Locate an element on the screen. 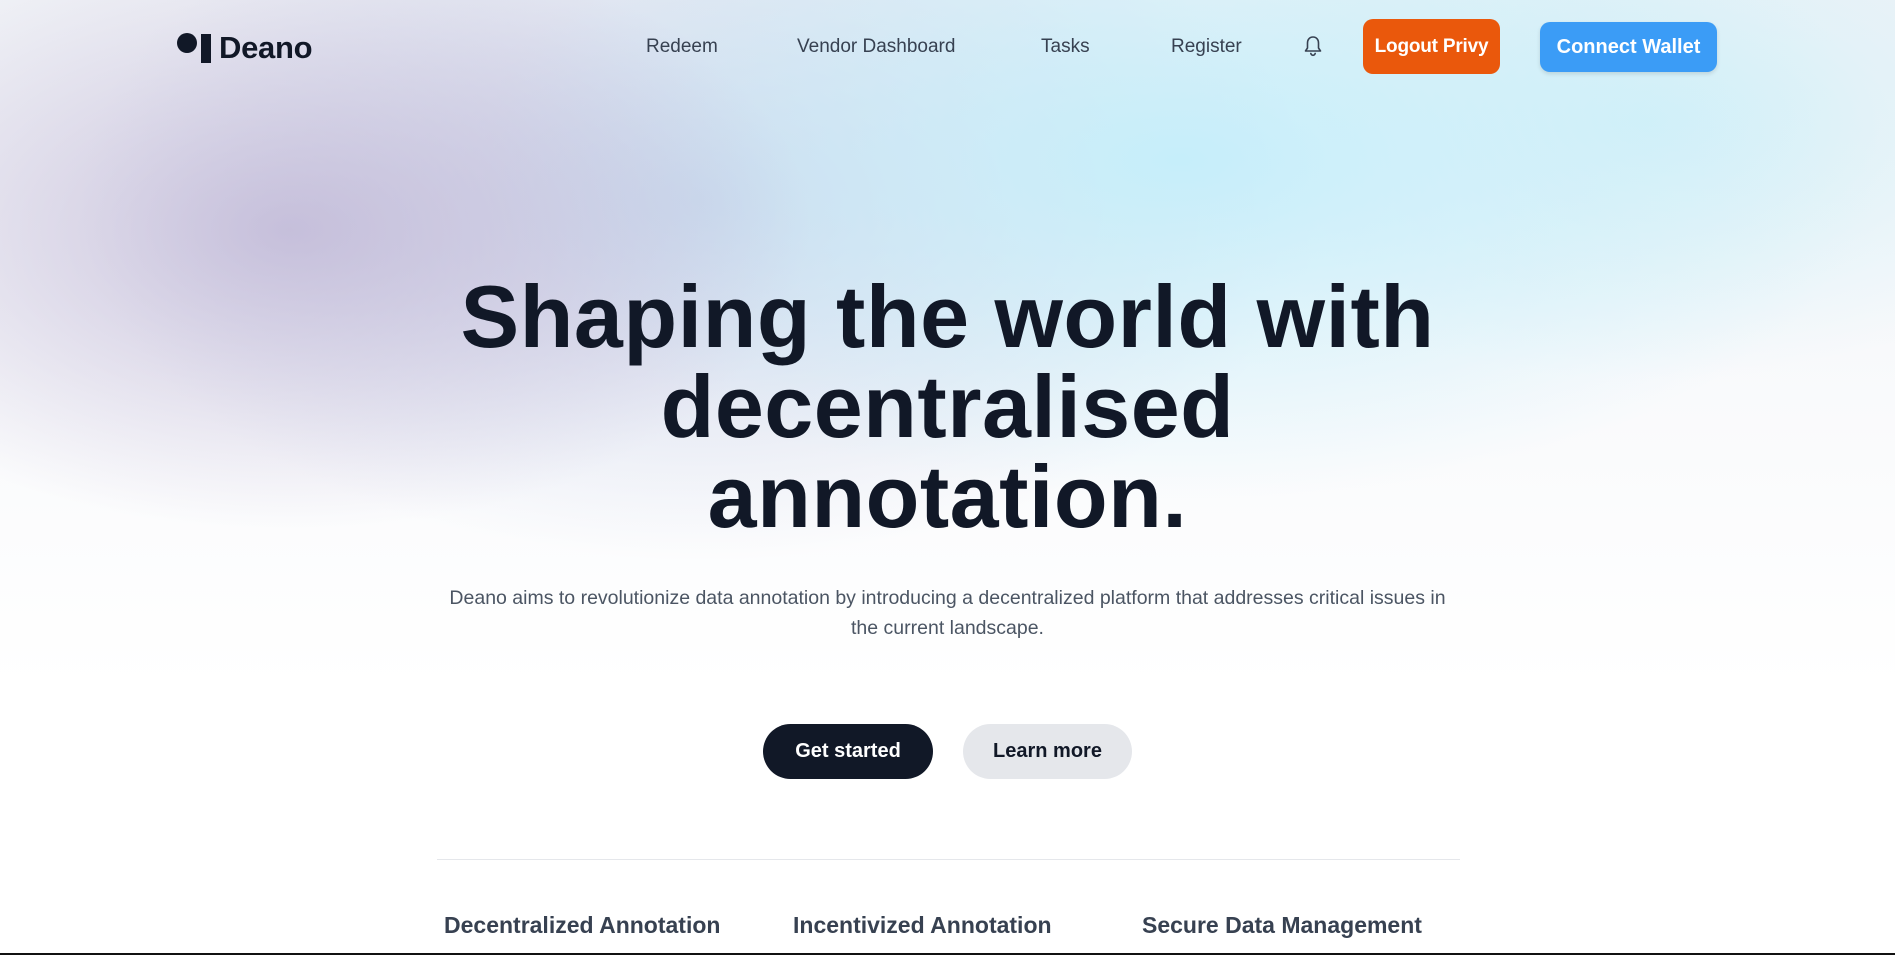 This screenshot has height=955, width=1895. brand-logo: Deano is located at coordinates (245, 48).